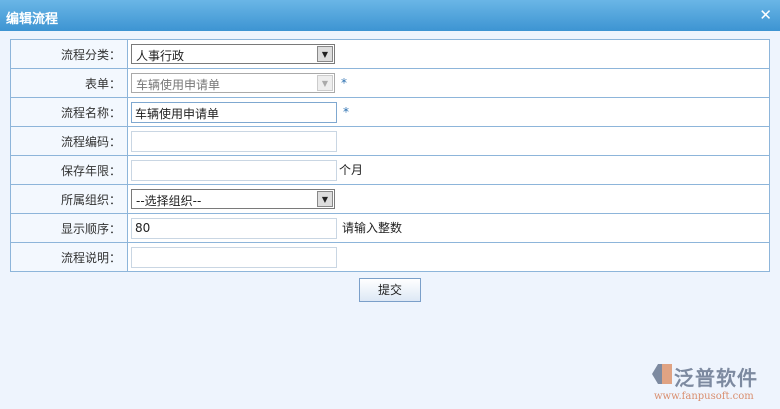  I want to click on logo: 泛普软件 www.fanpusoft.com, so click(712, 382).